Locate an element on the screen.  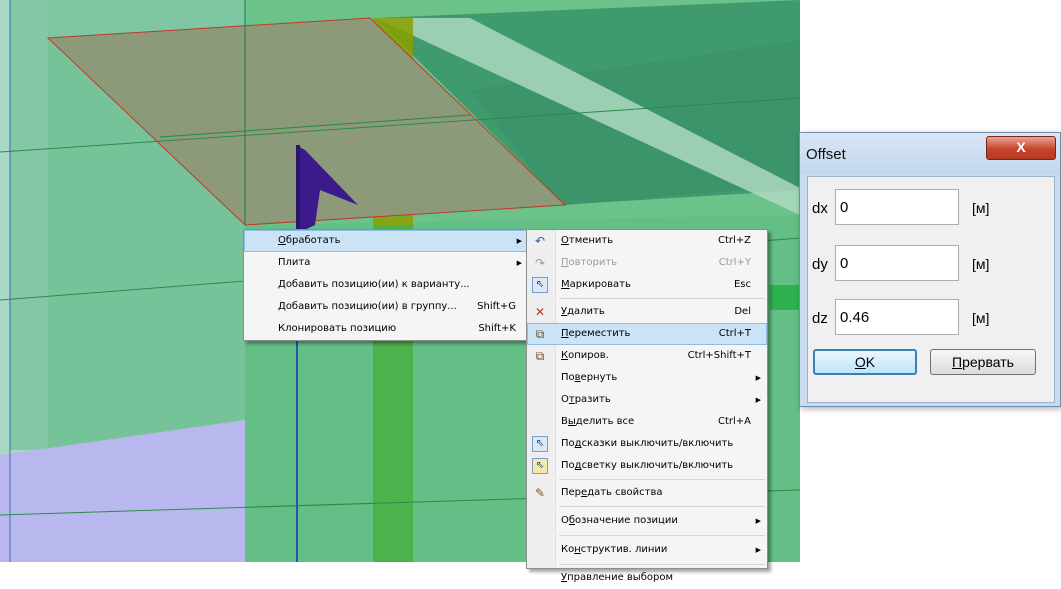
tooltip-toggle-icon: ⇖ is located at coordinates (540, 444).